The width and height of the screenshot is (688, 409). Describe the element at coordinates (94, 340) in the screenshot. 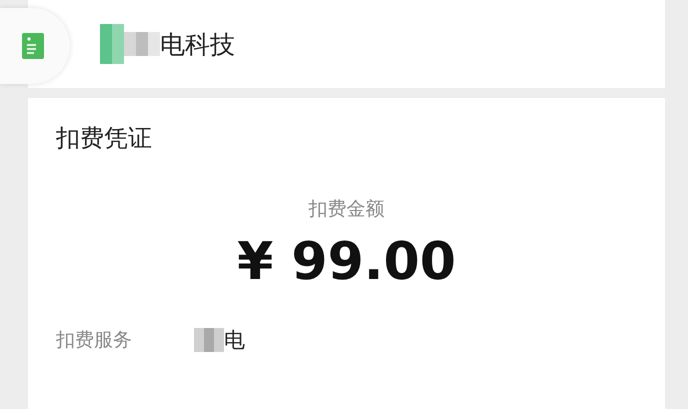

I see `field-label: 扣费服务` at that location.